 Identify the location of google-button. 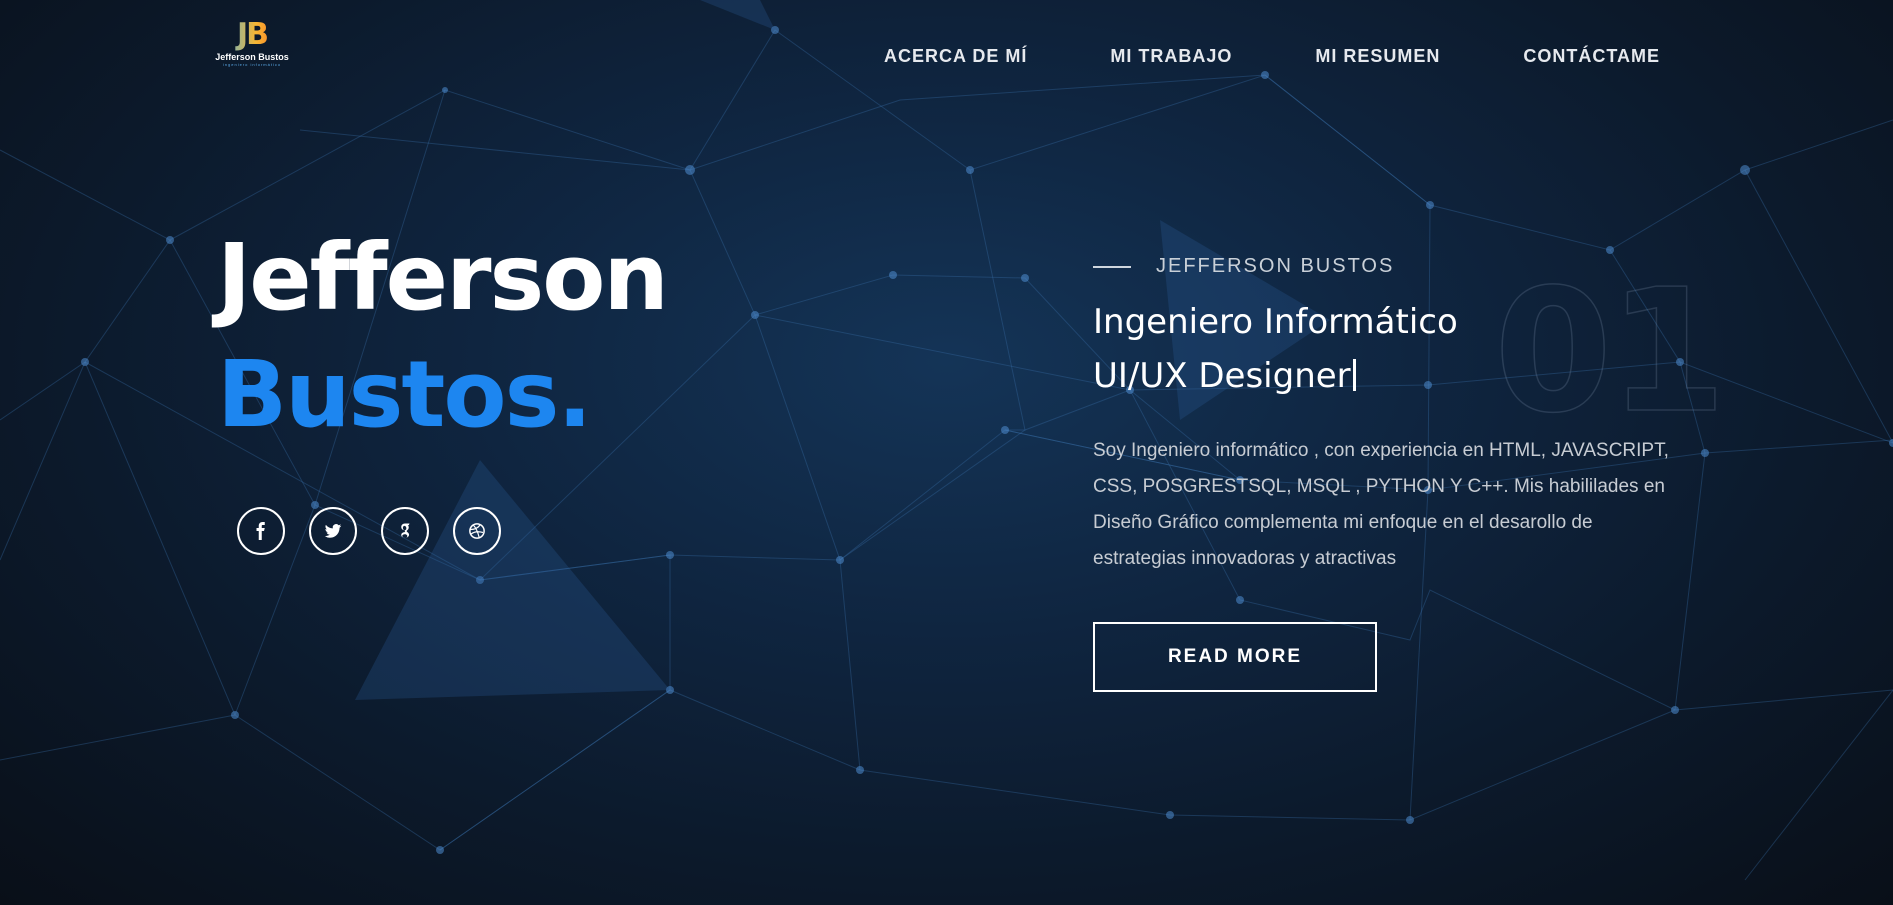
(405, 531).